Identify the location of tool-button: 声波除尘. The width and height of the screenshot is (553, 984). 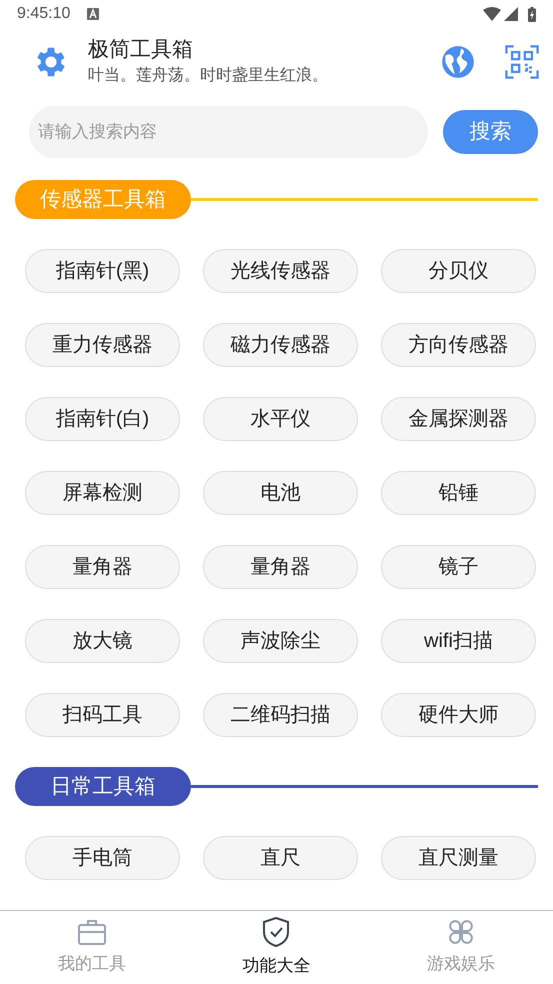
(280, 641).